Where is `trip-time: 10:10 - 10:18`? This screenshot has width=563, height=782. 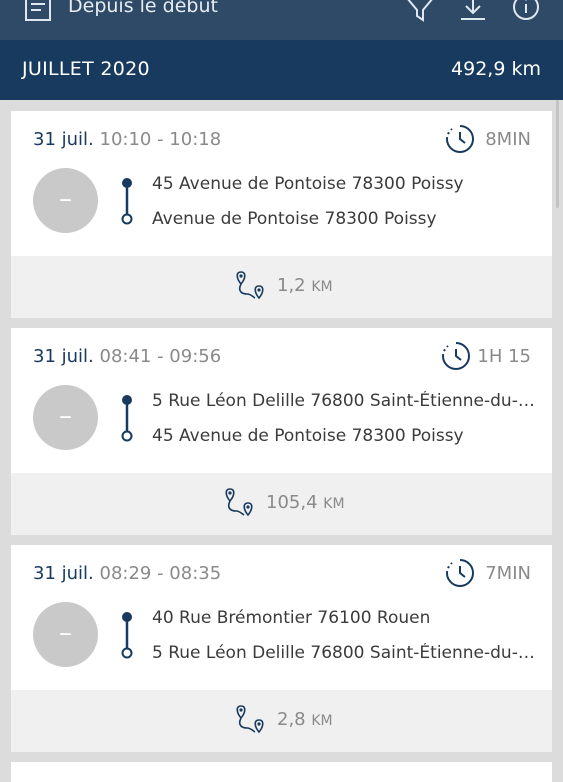
trip-time: 10:10 - 10:18 is located at coordinates (160, 139).